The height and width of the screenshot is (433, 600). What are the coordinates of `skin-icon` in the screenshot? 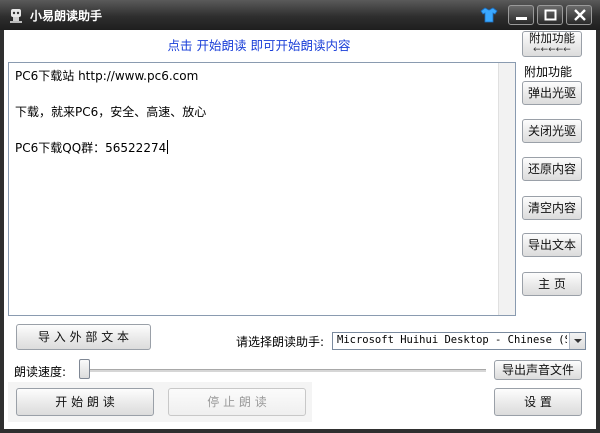 It's located at (489, 15).